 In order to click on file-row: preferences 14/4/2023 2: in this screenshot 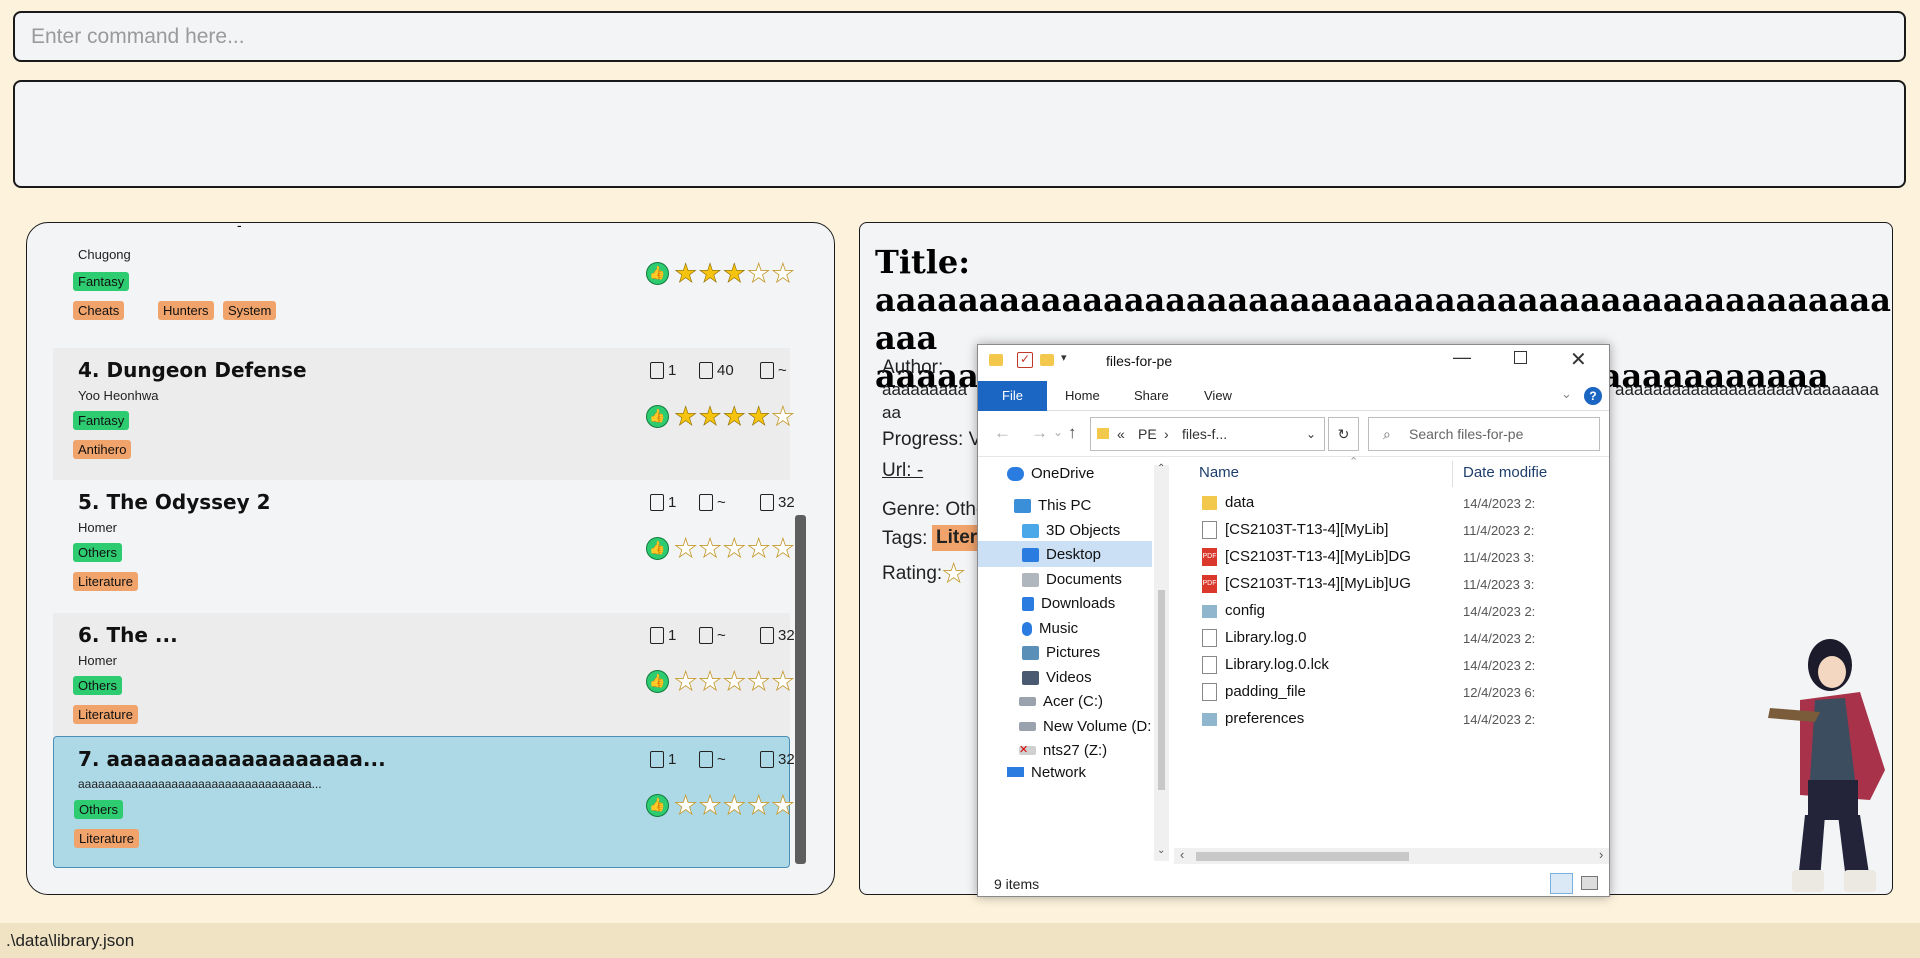, I will do `click(1391, 720)`.